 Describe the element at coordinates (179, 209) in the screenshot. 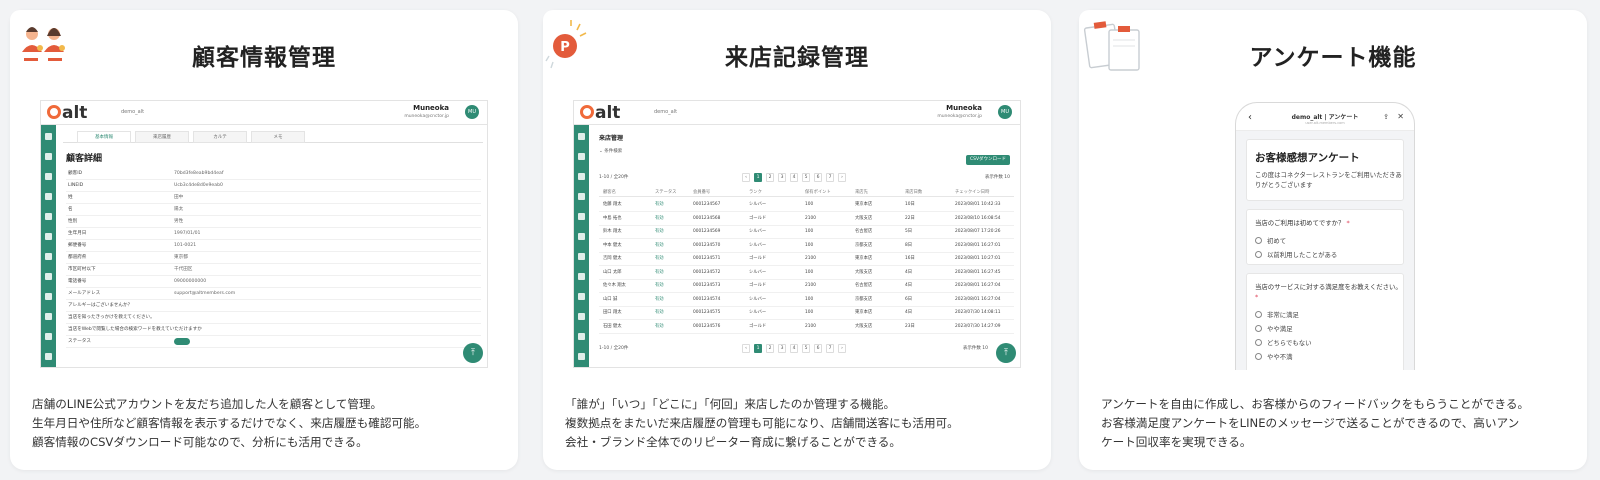

I see `detail-value: 陽太` at that location.